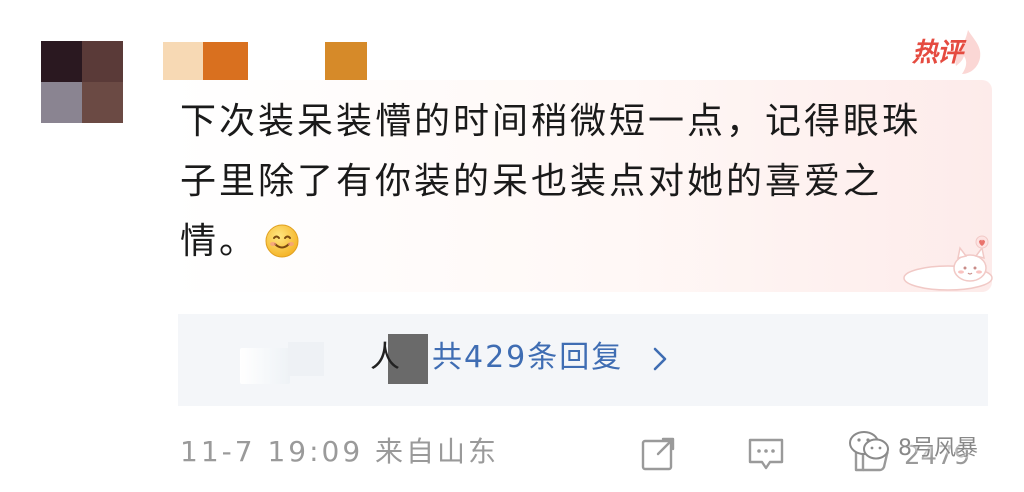  I want to click on share-icon, so click(658, 454).